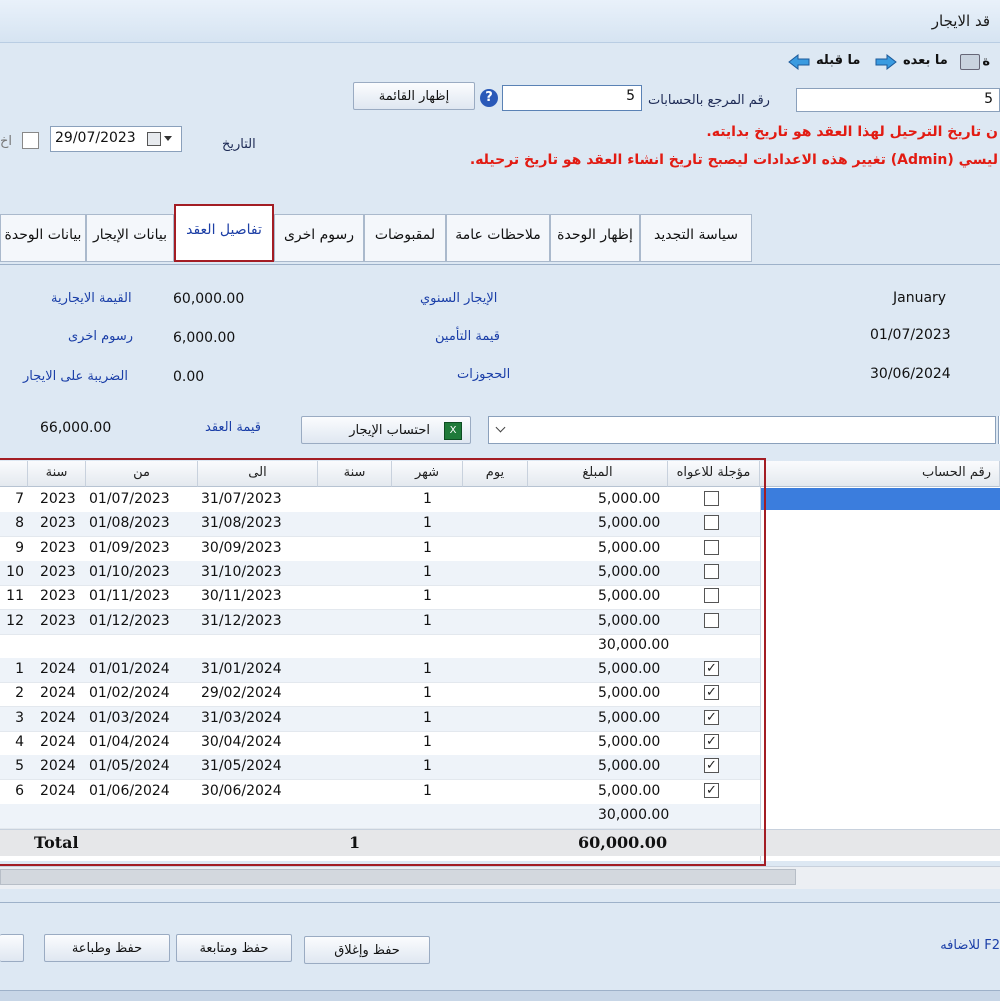  I want to click on tab-renewal-policy: سياسة التجديد, so click(696, 238).